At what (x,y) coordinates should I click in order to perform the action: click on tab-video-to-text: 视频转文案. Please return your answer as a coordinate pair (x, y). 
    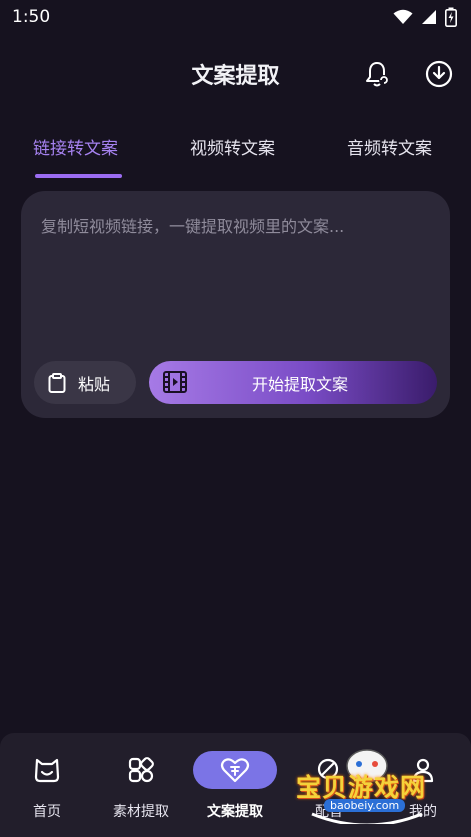
    Looking at the image, I should click on (232, 146).